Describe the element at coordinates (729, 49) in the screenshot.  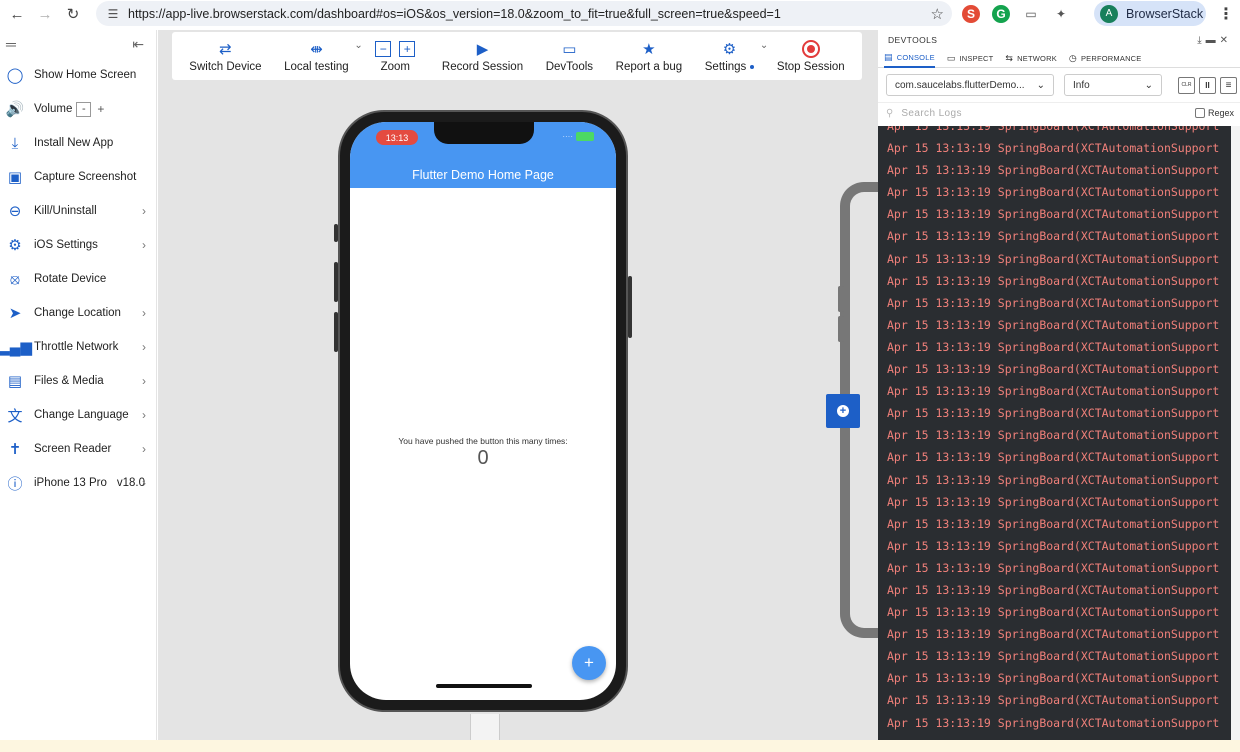
I see `gear-icon: ⚙` at that location.